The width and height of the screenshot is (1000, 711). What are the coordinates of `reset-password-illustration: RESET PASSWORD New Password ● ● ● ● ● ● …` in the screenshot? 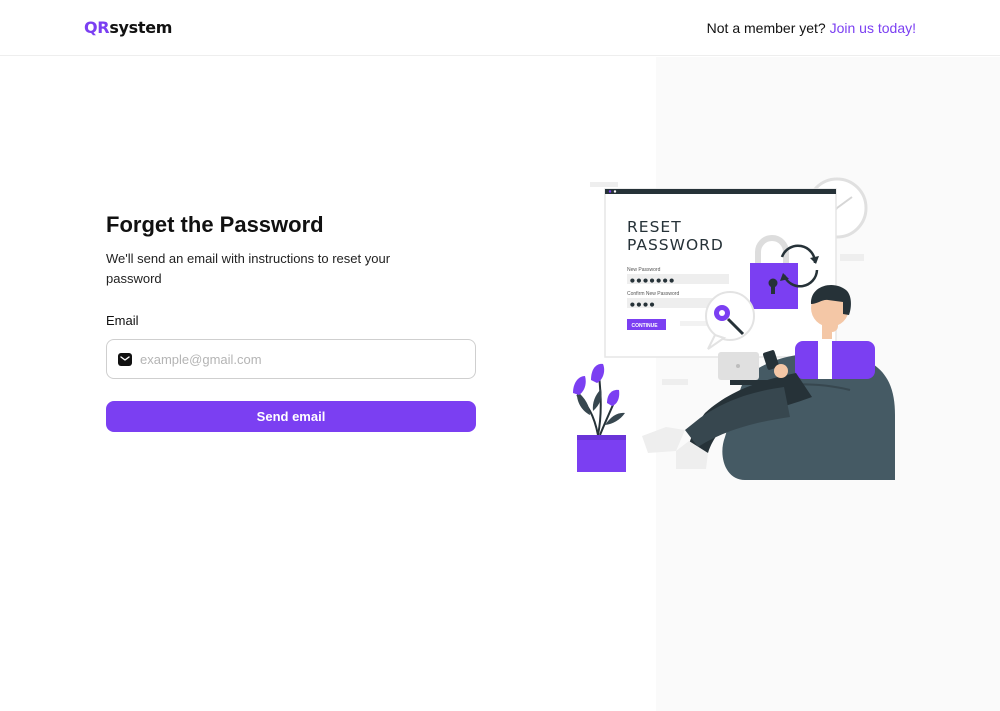 It's located at (734, 328).